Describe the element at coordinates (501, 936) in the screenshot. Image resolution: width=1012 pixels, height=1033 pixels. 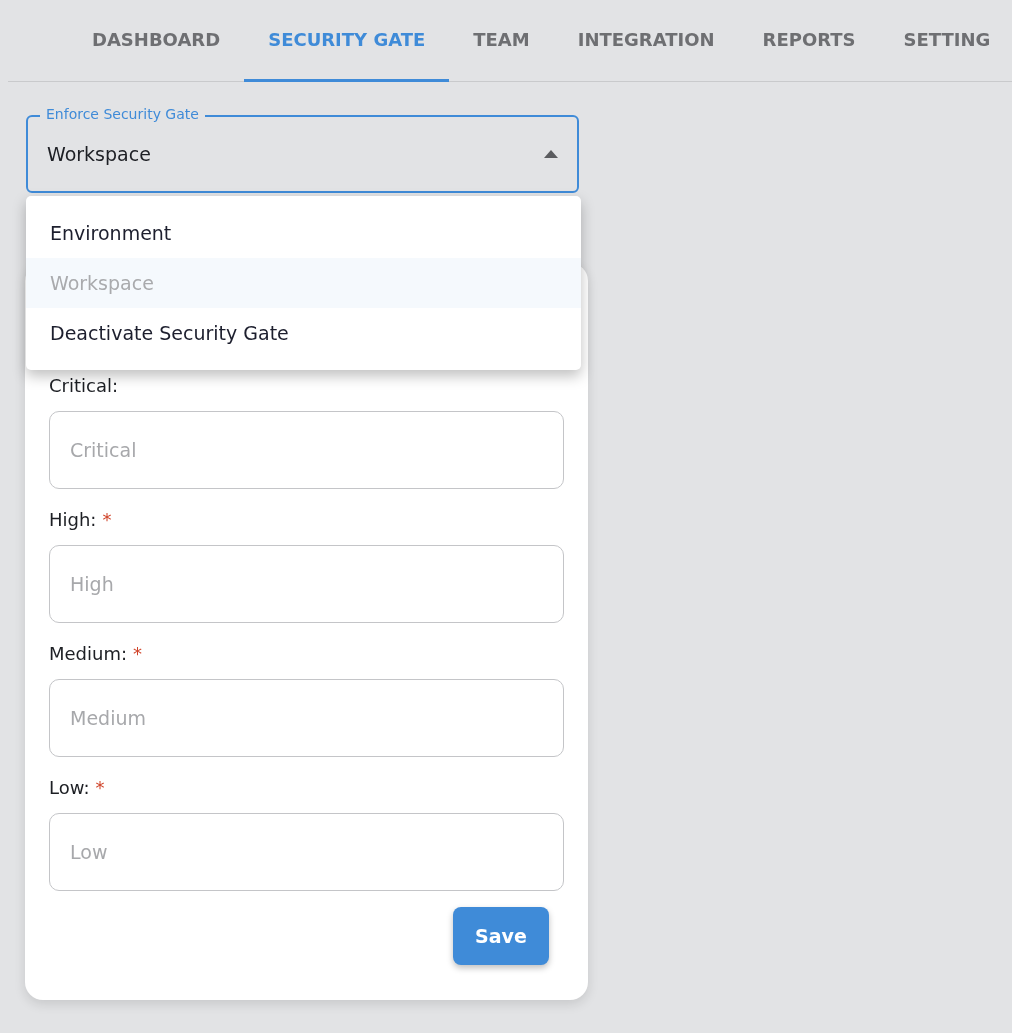
I see `save-button: Save` at that location.